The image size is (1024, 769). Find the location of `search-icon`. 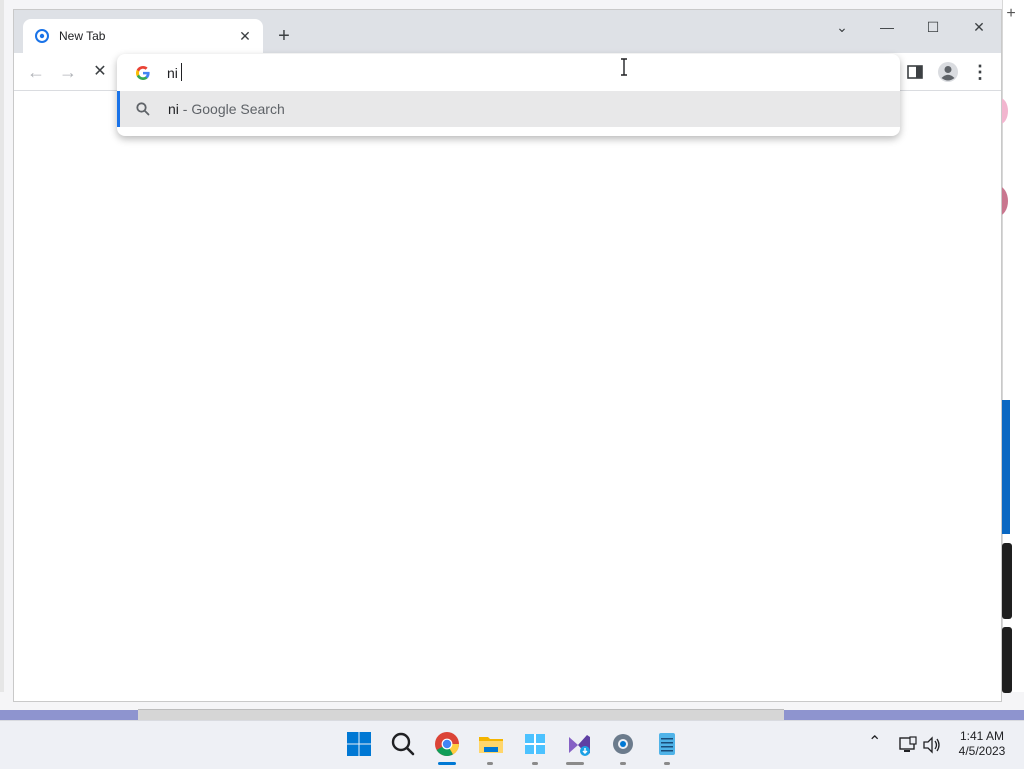

search-icon is located at coordinates (403, 744).